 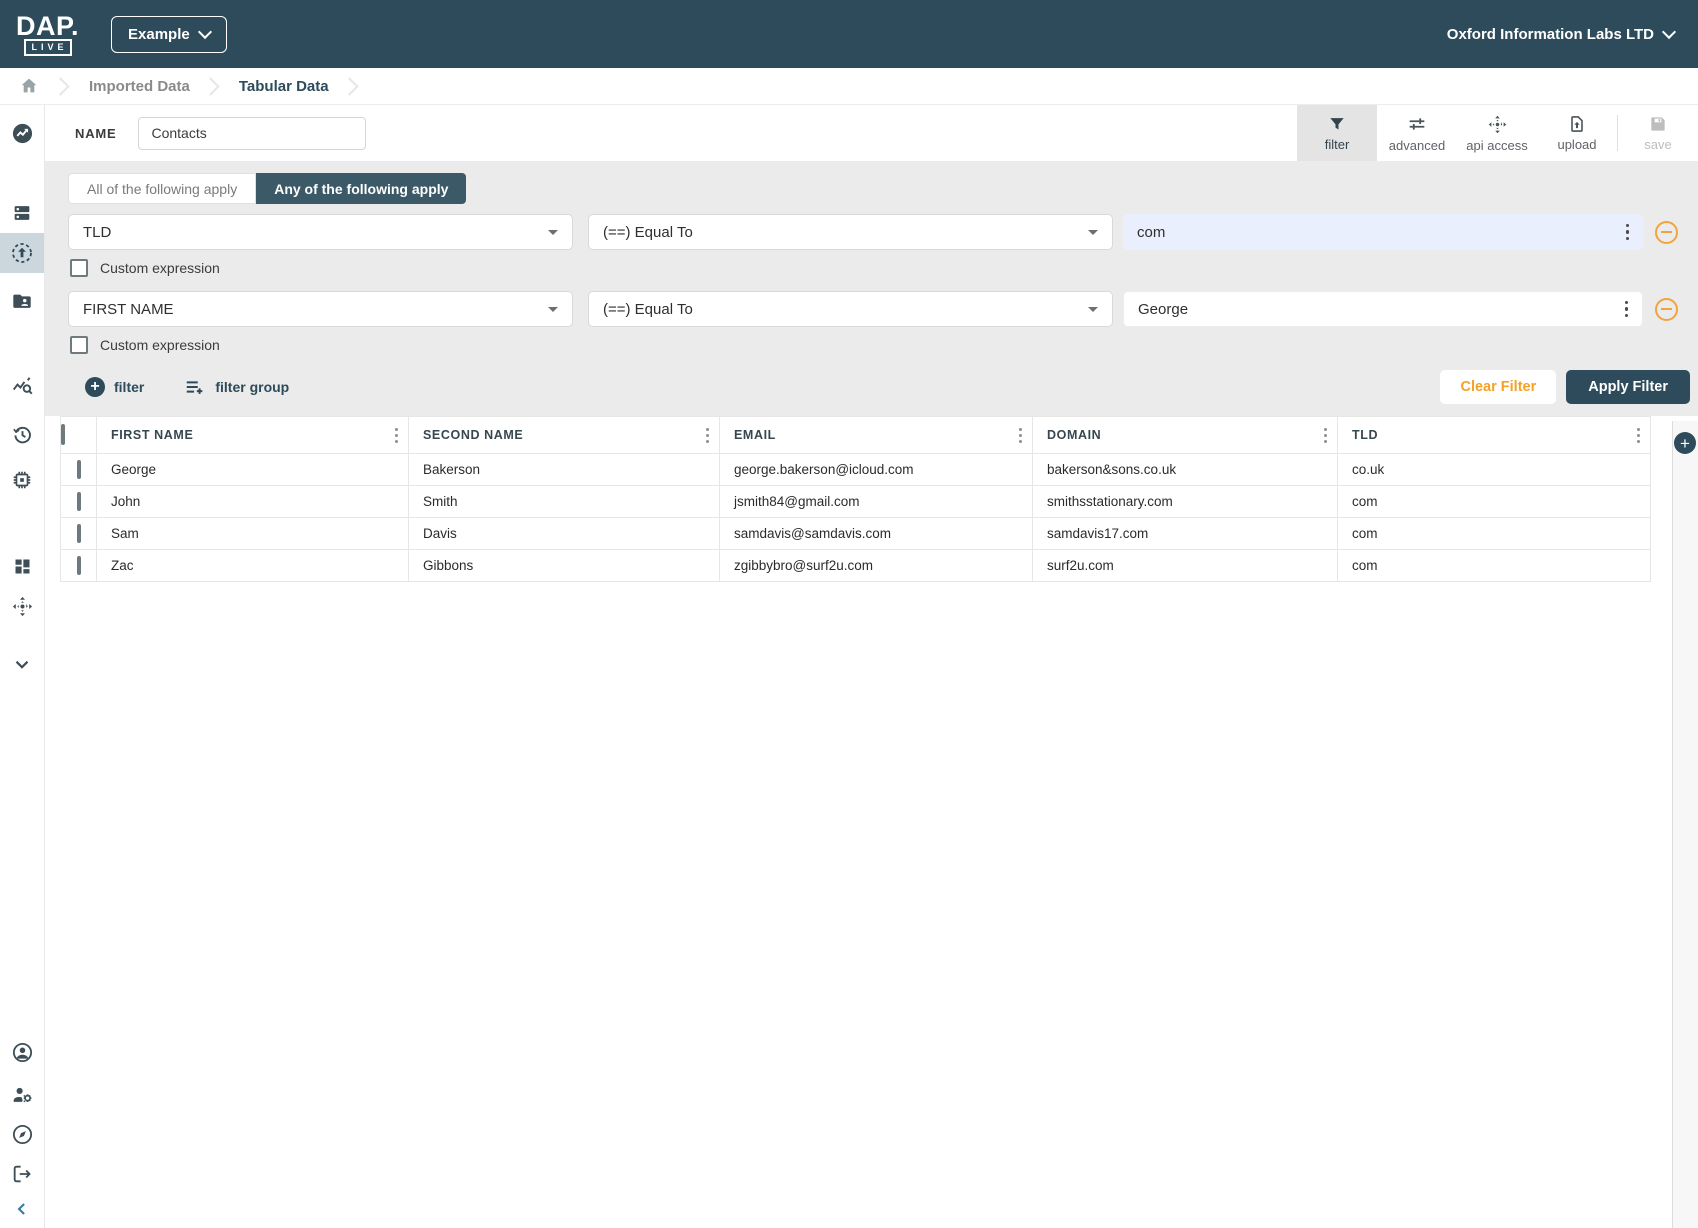 I want to click on breadcrumb-imported-data: Imported Data, so click(x=139, y=86).